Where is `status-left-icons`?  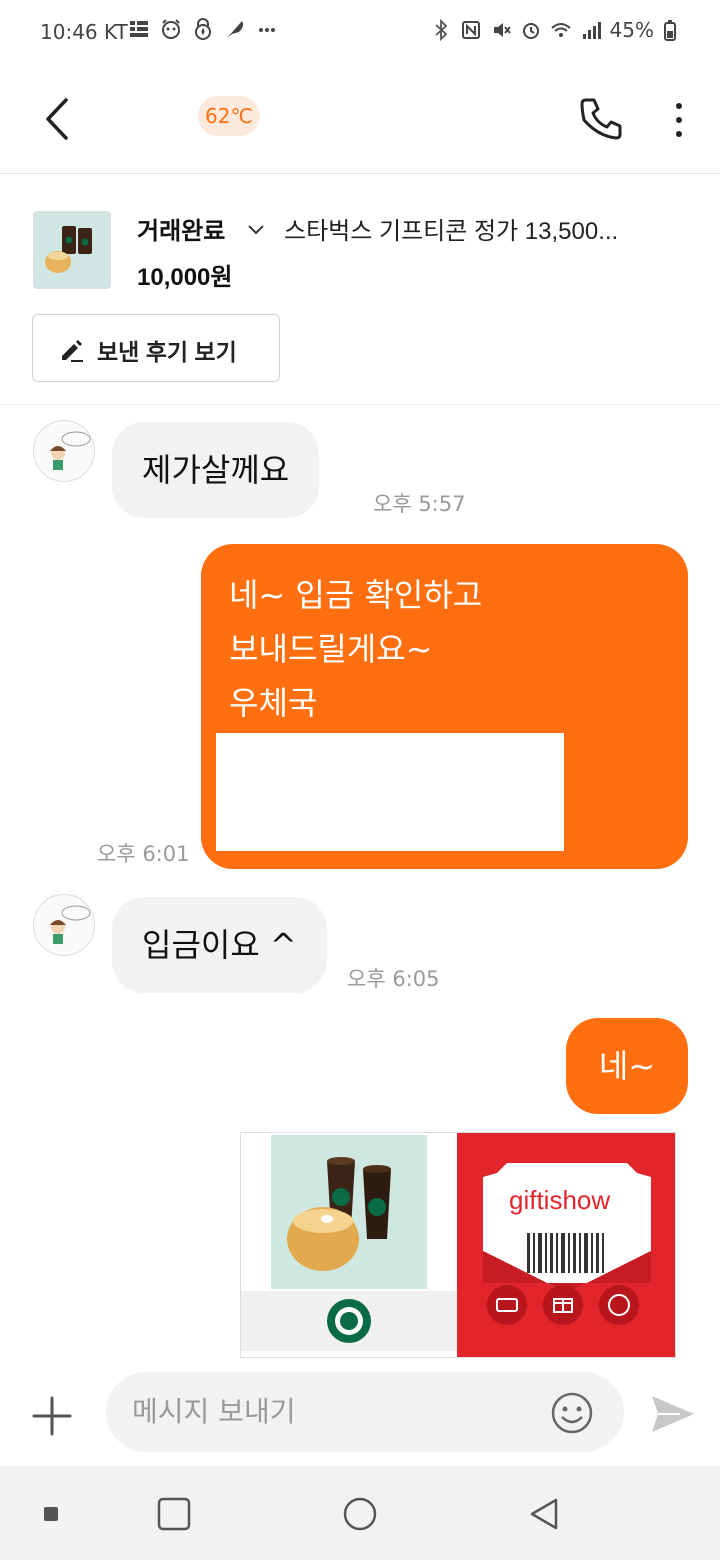
status-left-icons is located at coordinates (203, 29).